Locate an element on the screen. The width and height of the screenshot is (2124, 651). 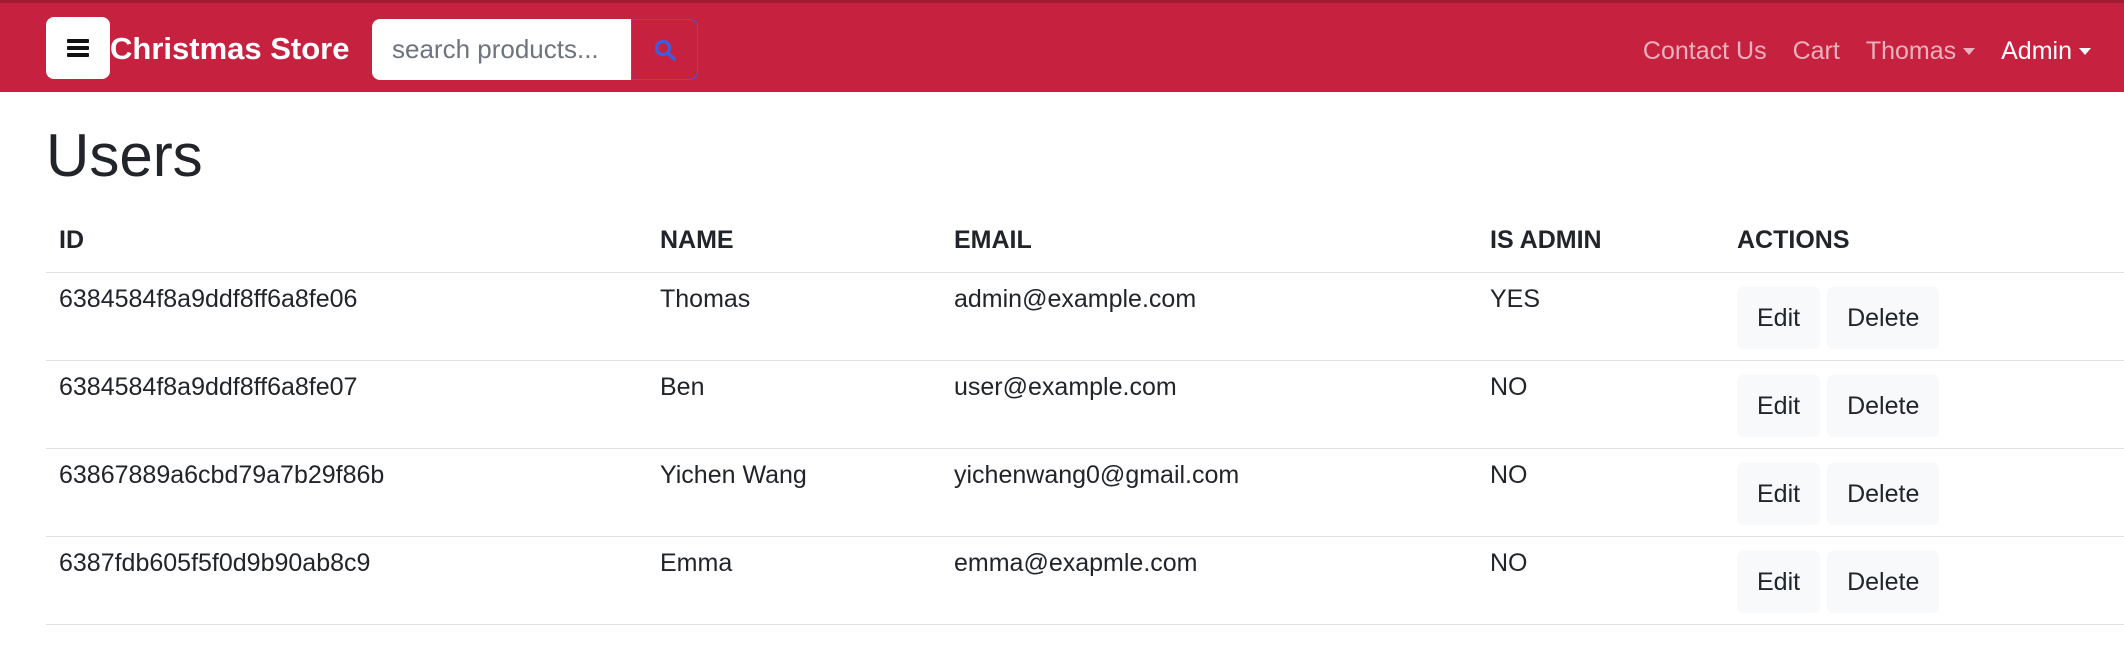
user-dropdown: Thomas is located at coordinates (1920, 51).